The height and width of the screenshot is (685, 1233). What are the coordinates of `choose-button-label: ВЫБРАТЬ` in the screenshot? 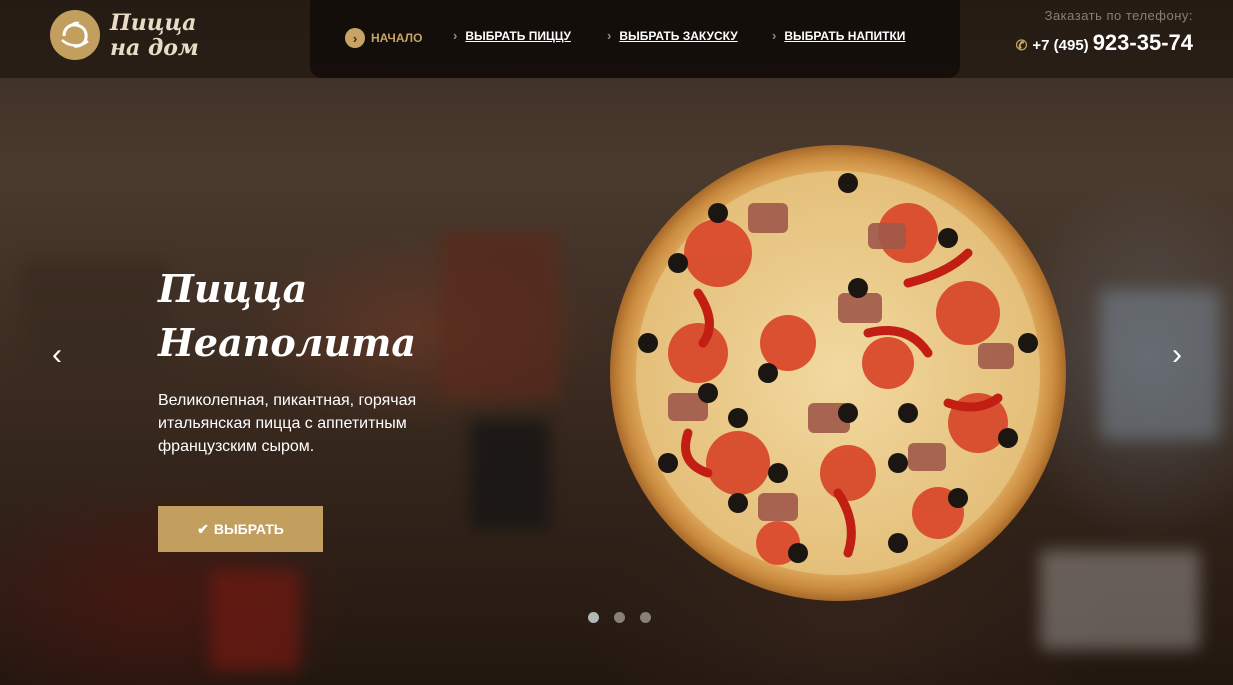 It's located at (248, 529).